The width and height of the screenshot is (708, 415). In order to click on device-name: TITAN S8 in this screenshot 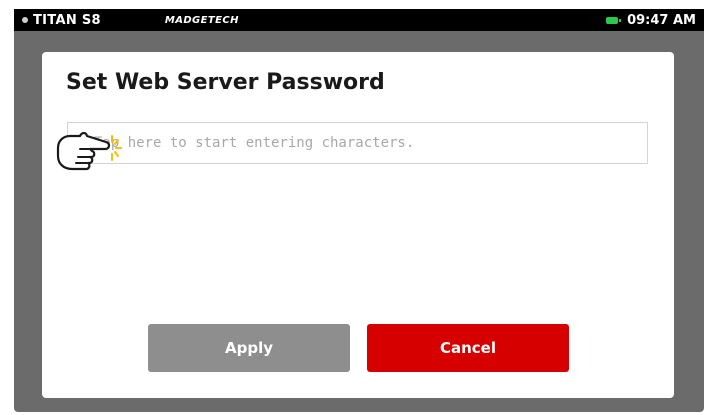, I will do `click(67, 20)`.